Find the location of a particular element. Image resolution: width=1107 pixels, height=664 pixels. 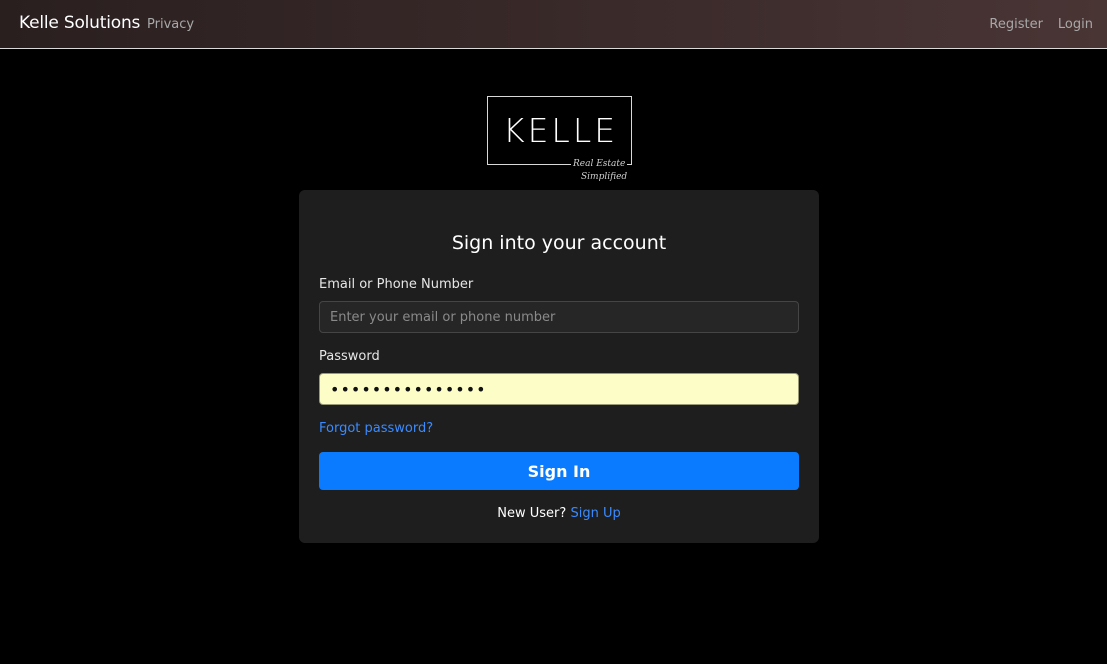

password-label: Password is located at coordinates (349, 356).